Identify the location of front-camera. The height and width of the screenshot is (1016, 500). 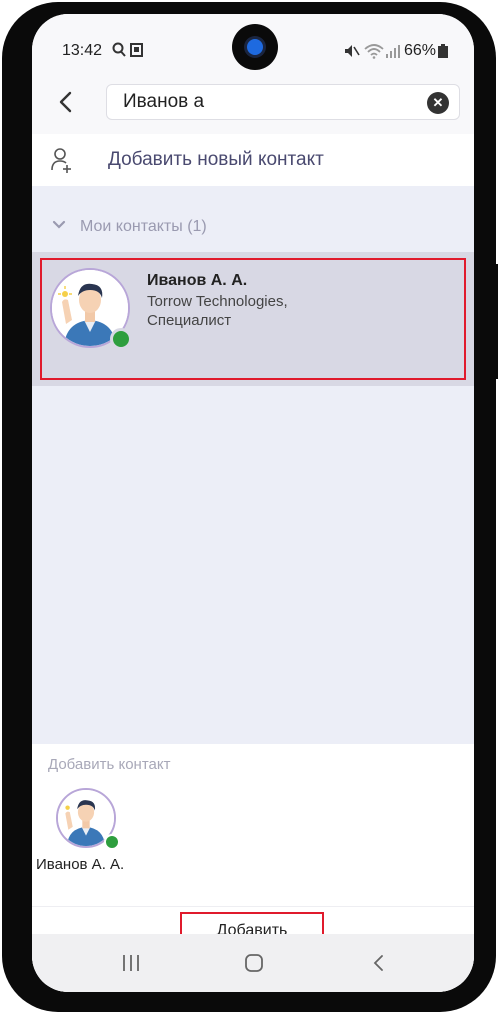
(255, 47).